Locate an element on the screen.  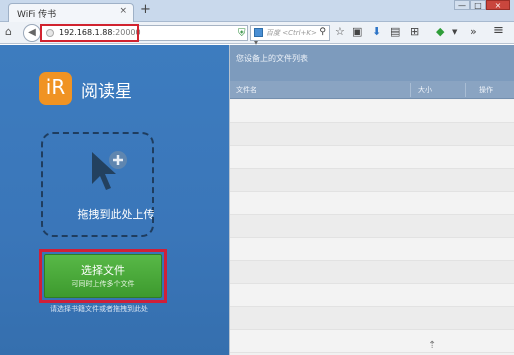
window-maximize-button: □ is located at coordinates (478, 5).